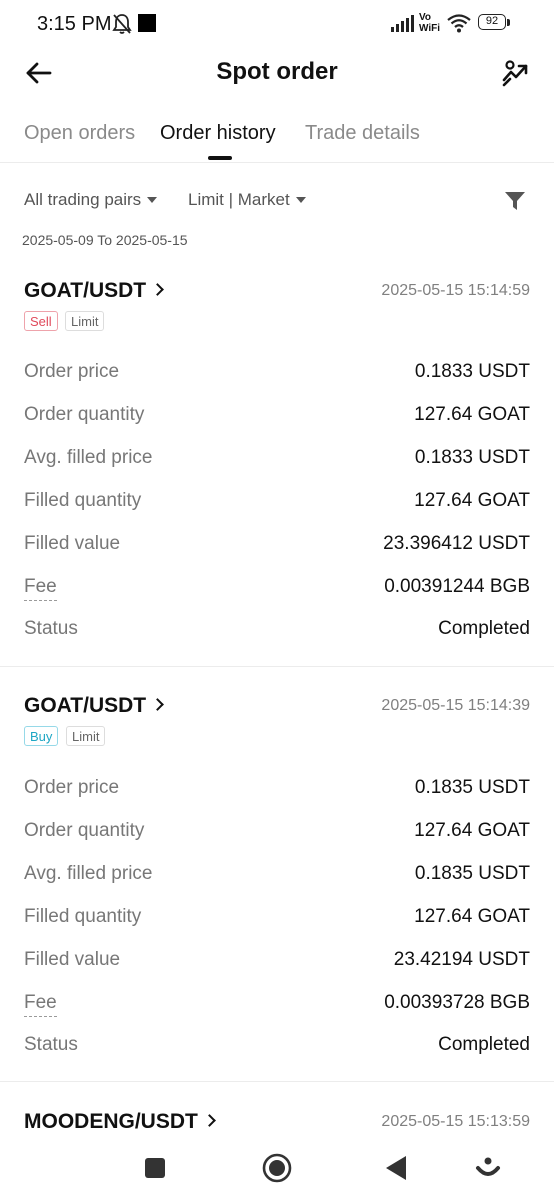 This screenshot has width=554, height=1200. What do you see at coordinates (277, 462) in the screenshot?
I see `avg-filled-price-row: Avg. filled price 0.1833 USDT` at bounding box center [277, 462].